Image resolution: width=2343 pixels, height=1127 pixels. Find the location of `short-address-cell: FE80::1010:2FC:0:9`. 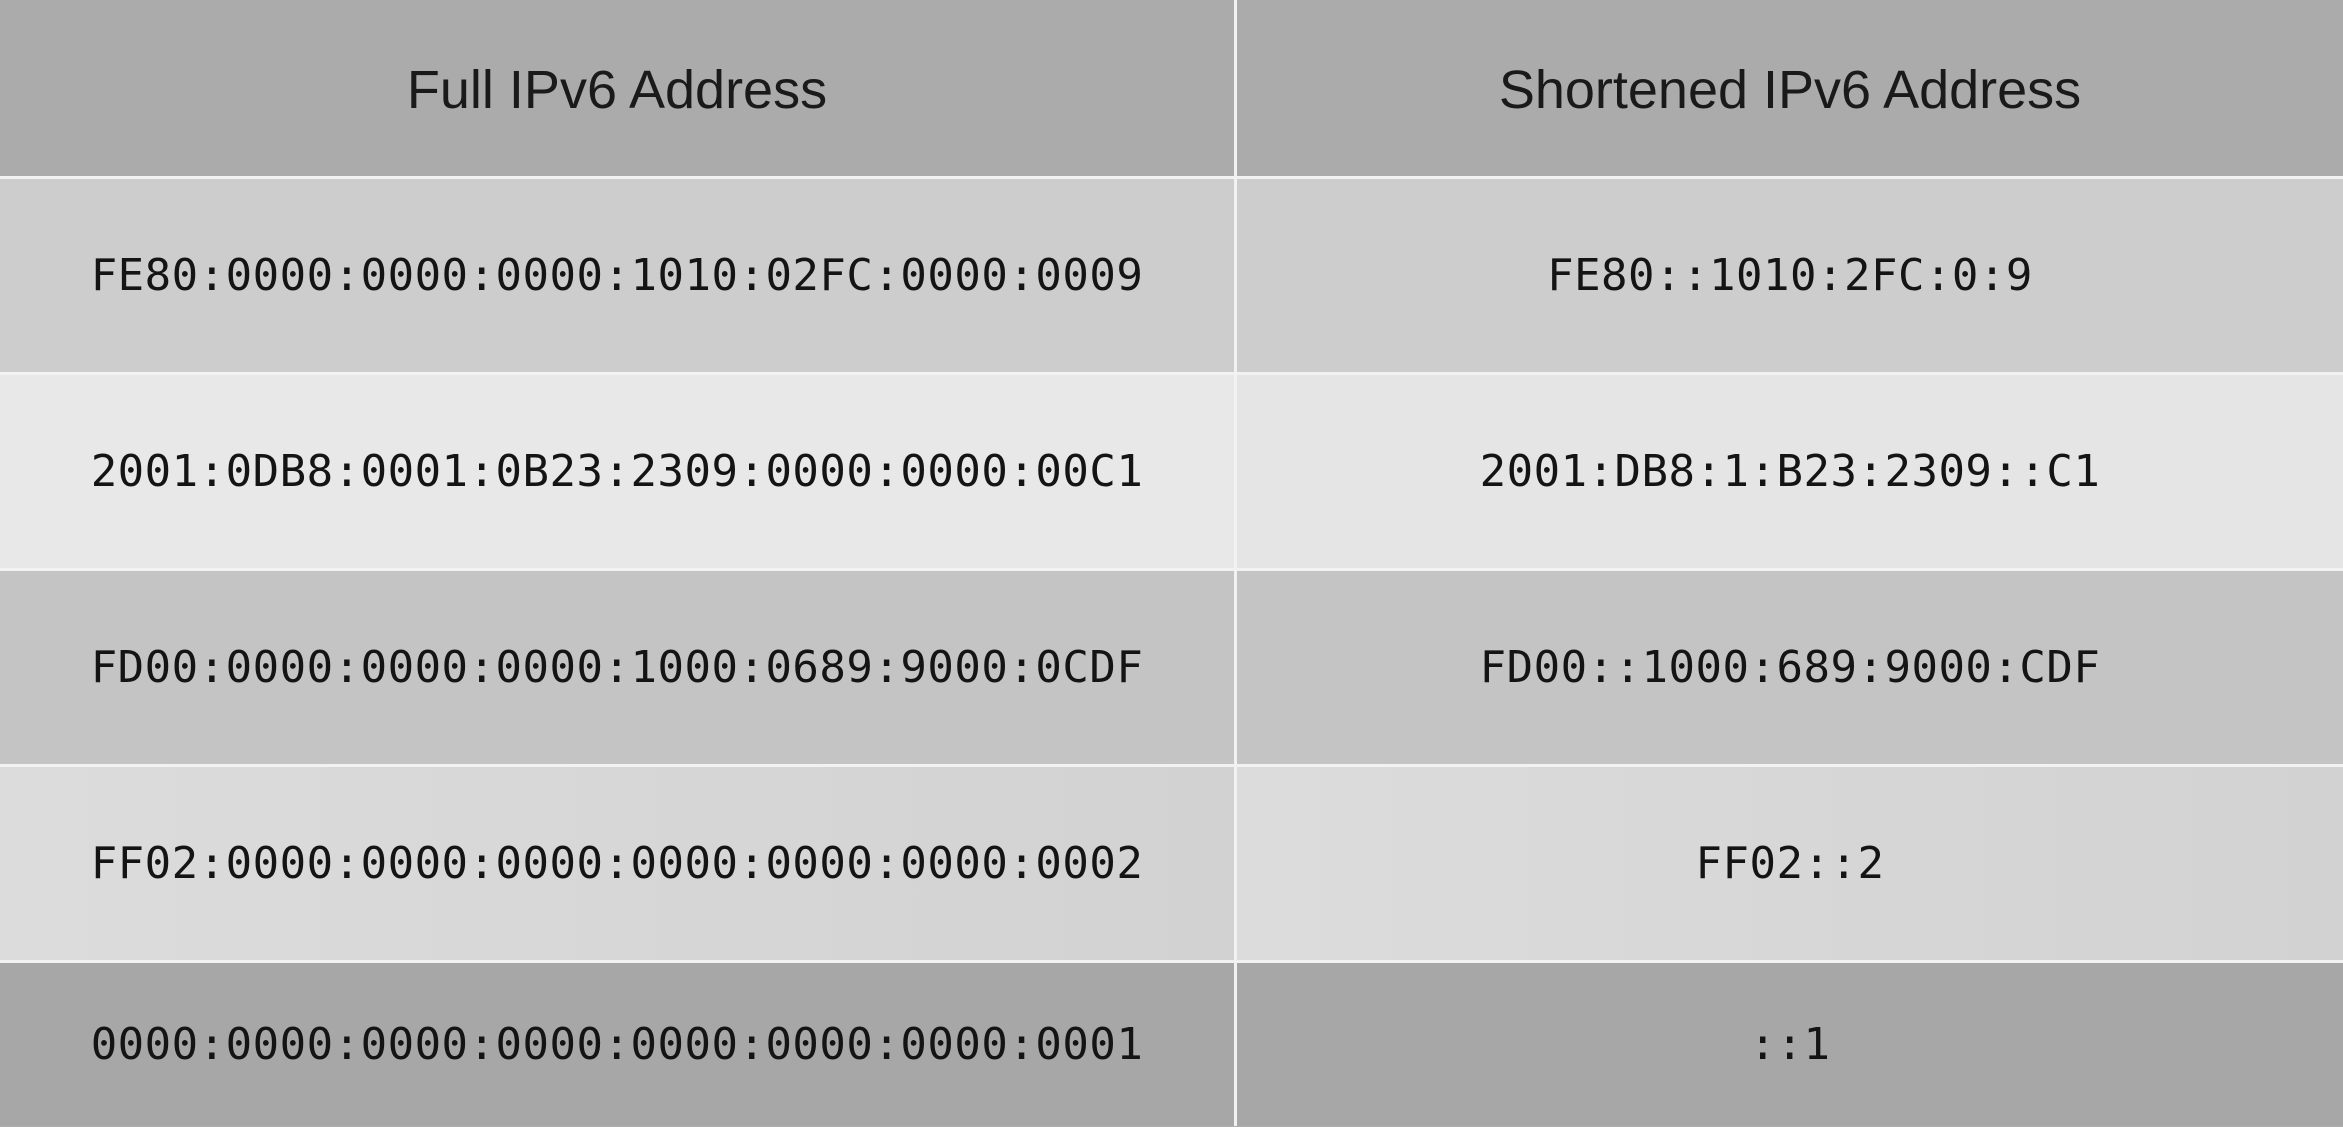

short-address-cell: FE80::1010:2FC:0:9 is located at coordinates (1790, 275).